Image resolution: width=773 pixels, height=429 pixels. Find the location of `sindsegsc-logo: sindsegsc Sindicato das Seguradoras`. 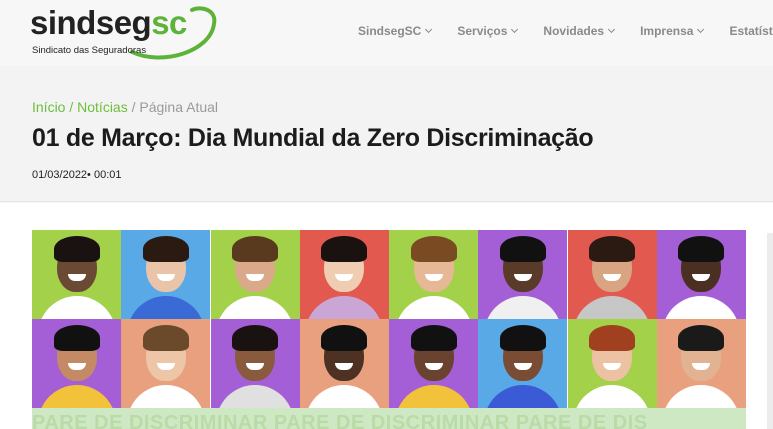

sindsegsc-logo: sindsegsc Sindicato das Seguradoras is located at coordinates (123, 33).